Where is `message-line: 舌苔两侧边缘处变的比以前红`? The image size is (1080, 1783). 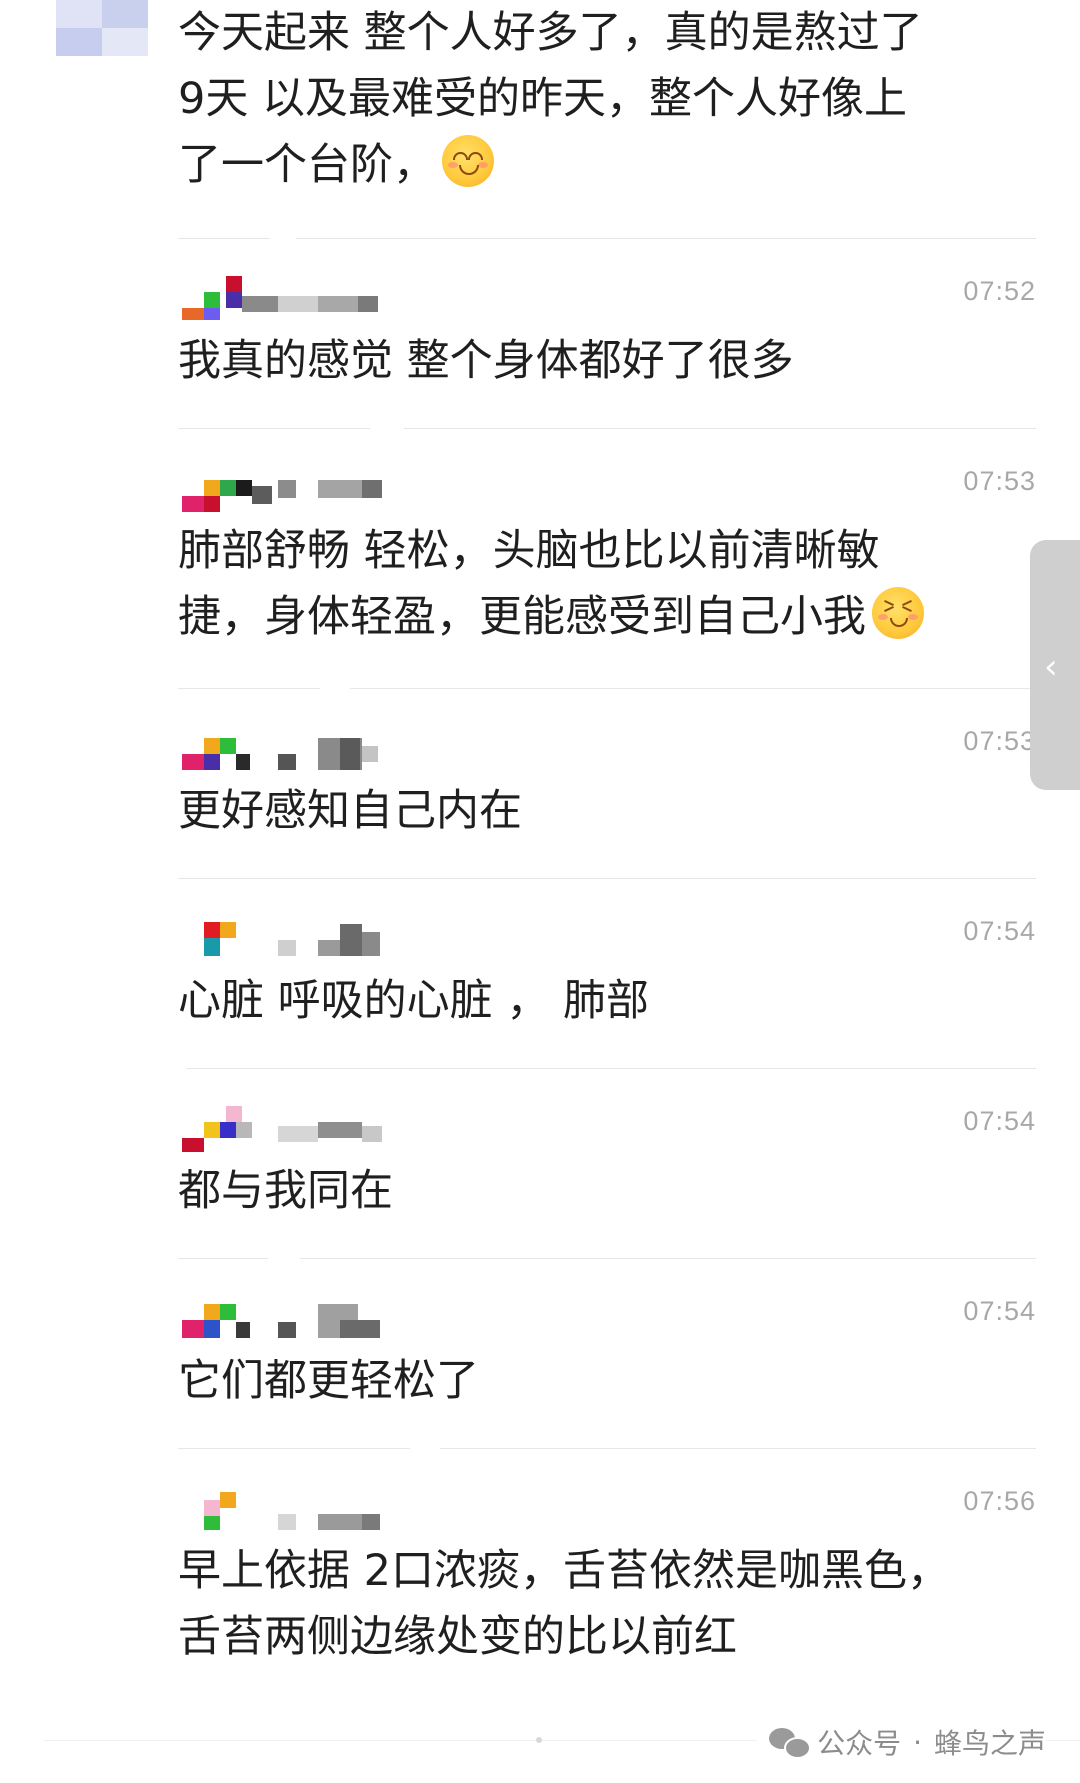
message-line: 舌苔两侧边缘处变的比以前红 is located at coordinates (457, 1637).